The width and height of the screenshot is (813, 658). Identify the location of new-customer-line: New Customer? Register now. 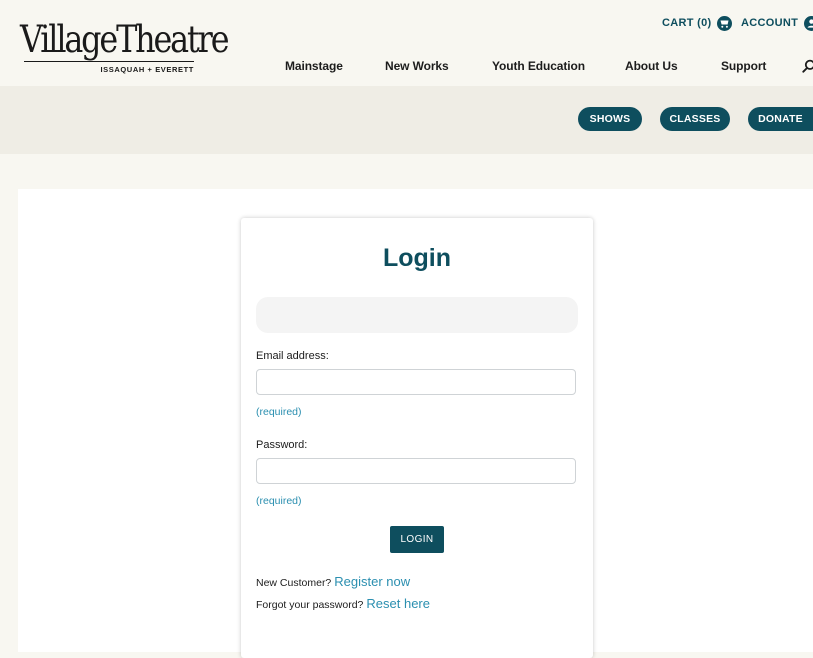
(333, 581).